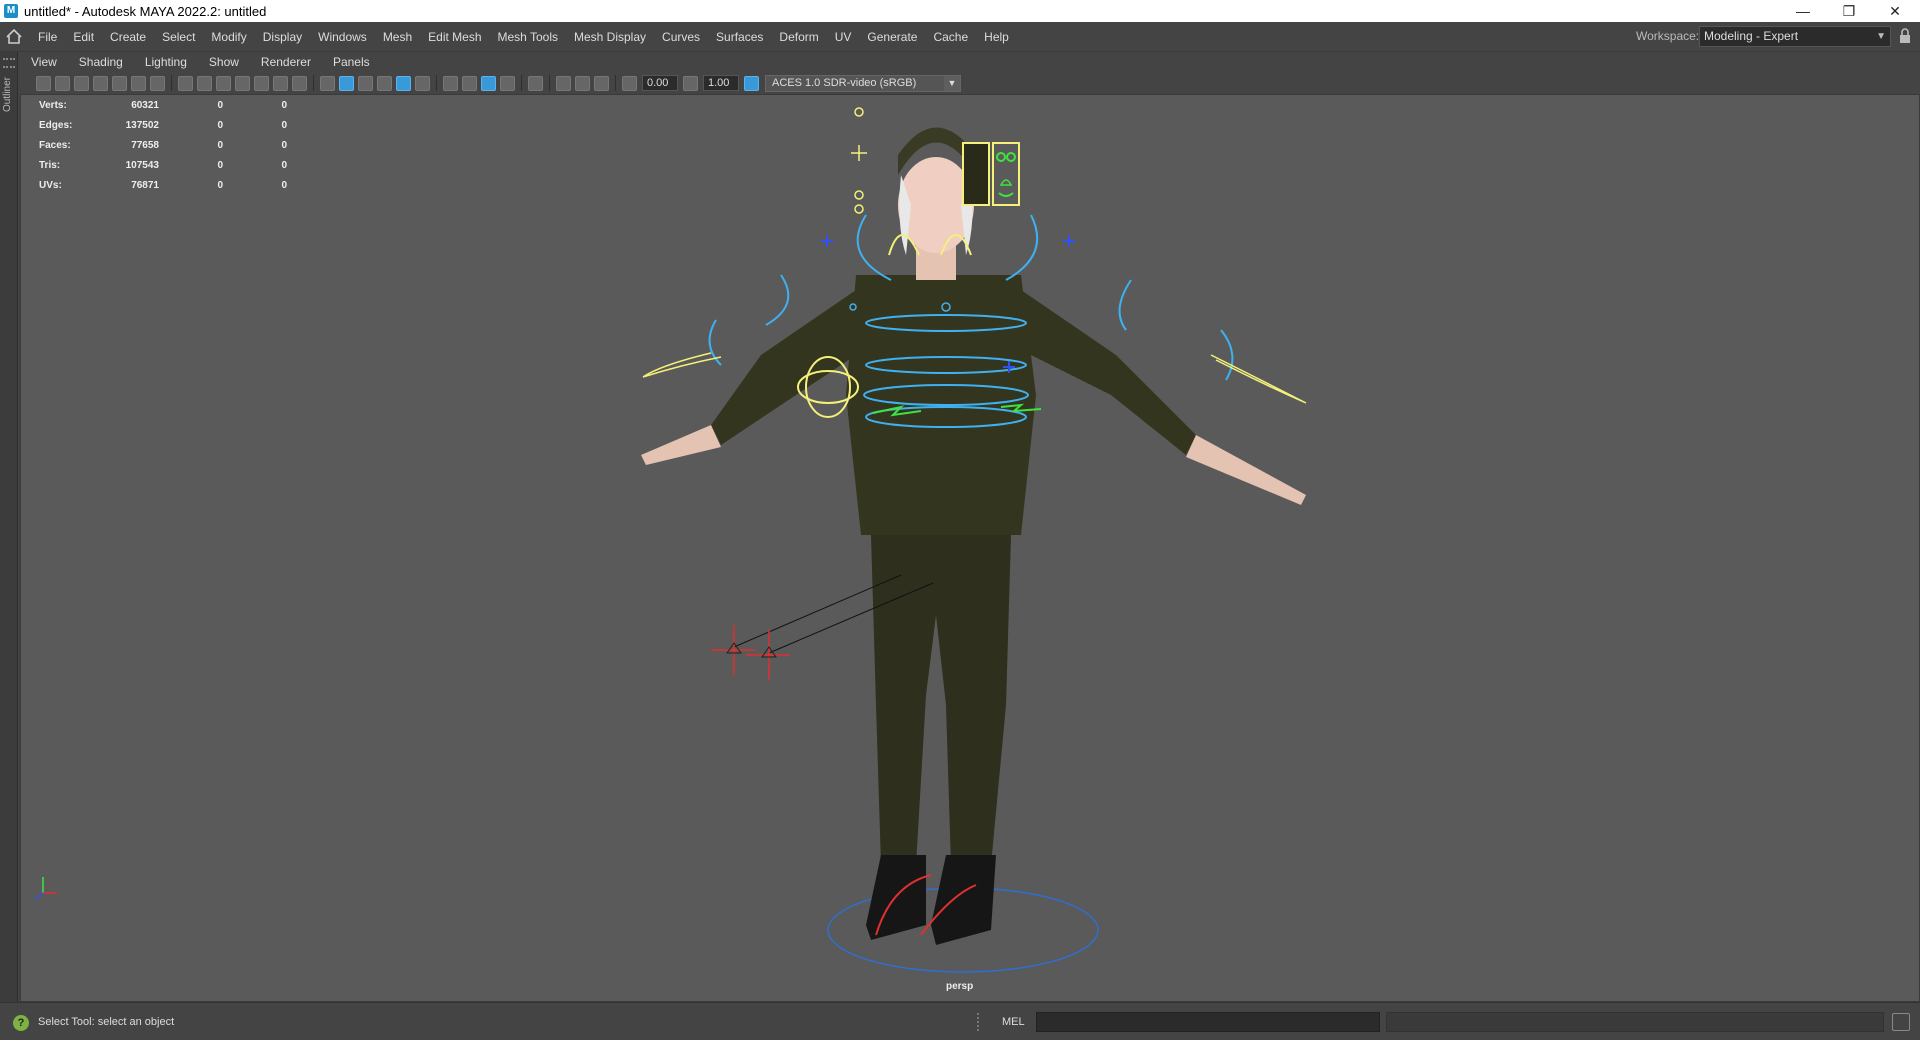 Image resolution: width=1920 pixels, height=1040 pixels. What do you see at coordinates (83, 37) in the screenshot?
I see `menu-edit: Edit` at bounding box center [83, 37].